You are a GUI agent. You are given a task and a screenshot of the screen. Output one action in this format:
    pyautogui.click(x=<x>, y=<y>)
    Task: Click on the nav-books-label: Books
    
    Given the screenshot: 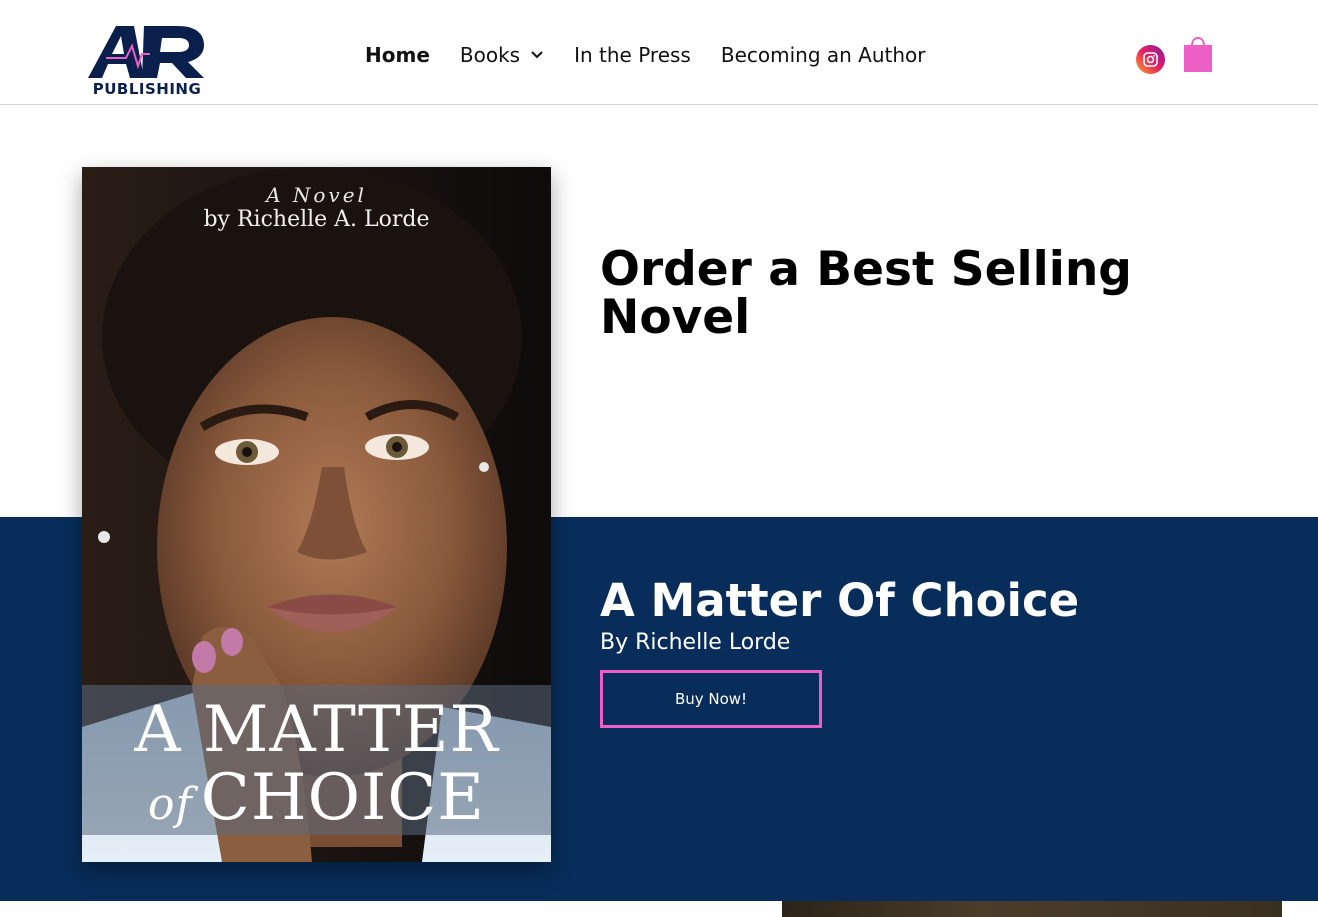 What is the action you would take?
    pyautogui.click(x=490, y=55)
    